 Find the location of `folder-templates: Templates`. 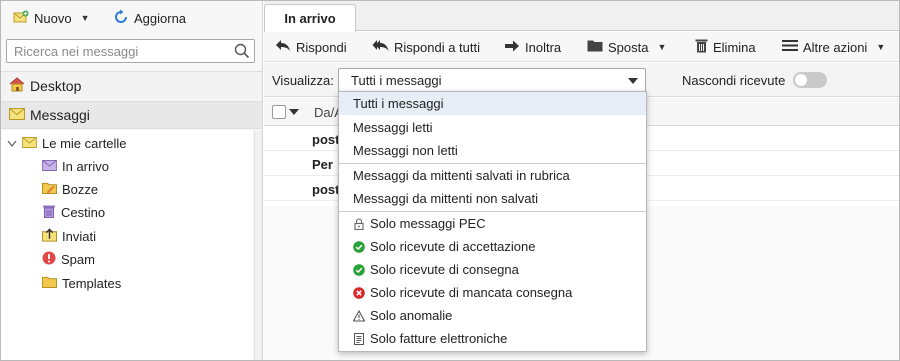

folder-templates: Templates is located at coordinates (81, 283).